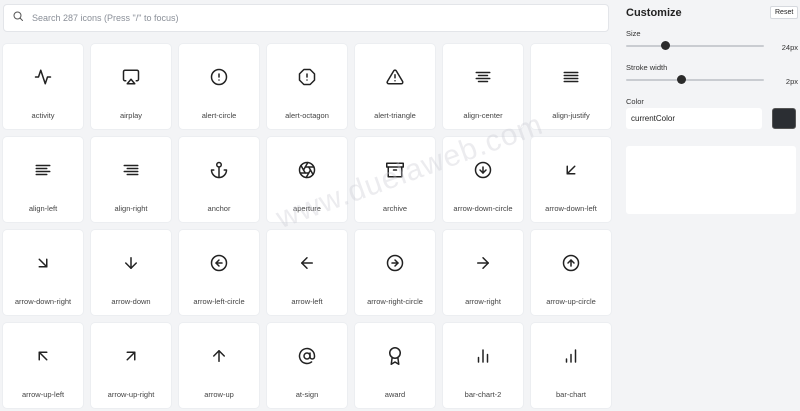 The width and height of the screenshot is (800, 411). Describe the element at coordinates (307, 301) in the screenshot. I see `icon-label: arrow-left` at that location.